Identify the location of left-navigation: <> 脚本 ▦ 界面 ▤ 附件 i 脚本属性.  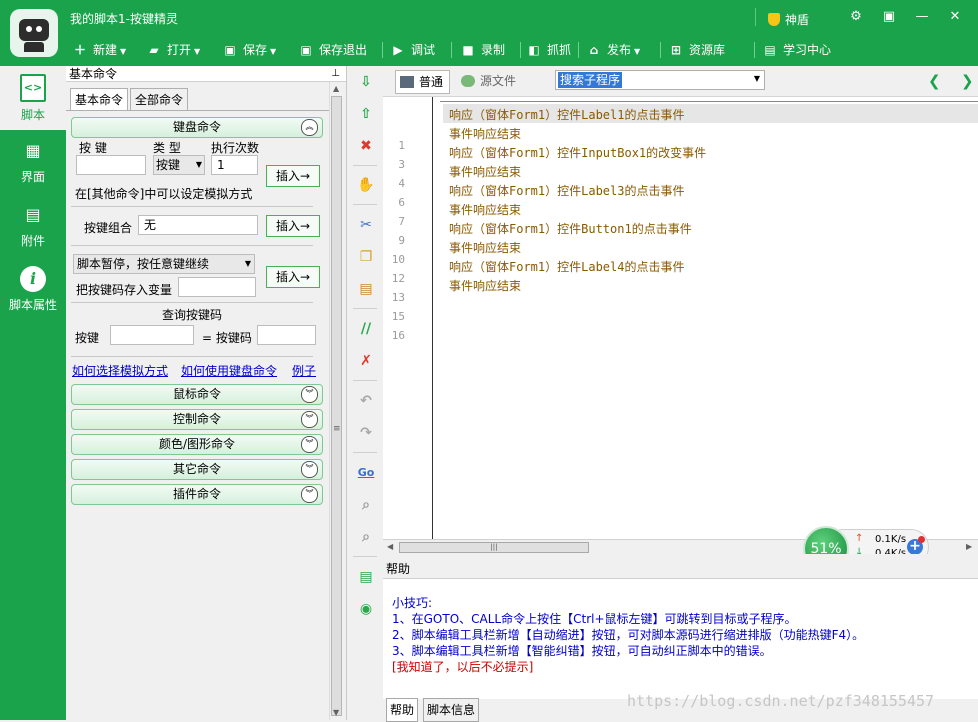
(33, 393).